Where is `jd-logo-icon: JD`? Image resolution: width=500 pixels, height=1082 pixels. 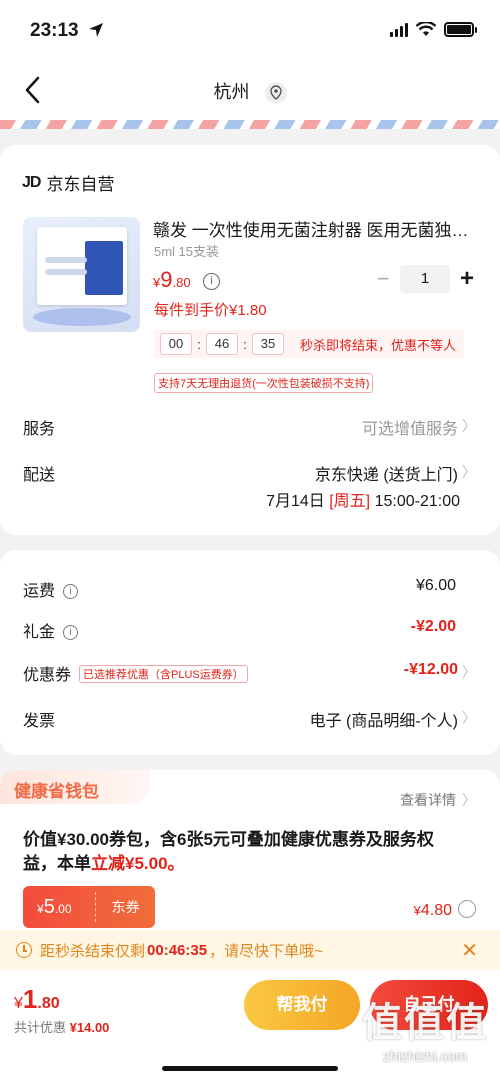 jd-logo-icon: JD is located at coordinates (31, 182).